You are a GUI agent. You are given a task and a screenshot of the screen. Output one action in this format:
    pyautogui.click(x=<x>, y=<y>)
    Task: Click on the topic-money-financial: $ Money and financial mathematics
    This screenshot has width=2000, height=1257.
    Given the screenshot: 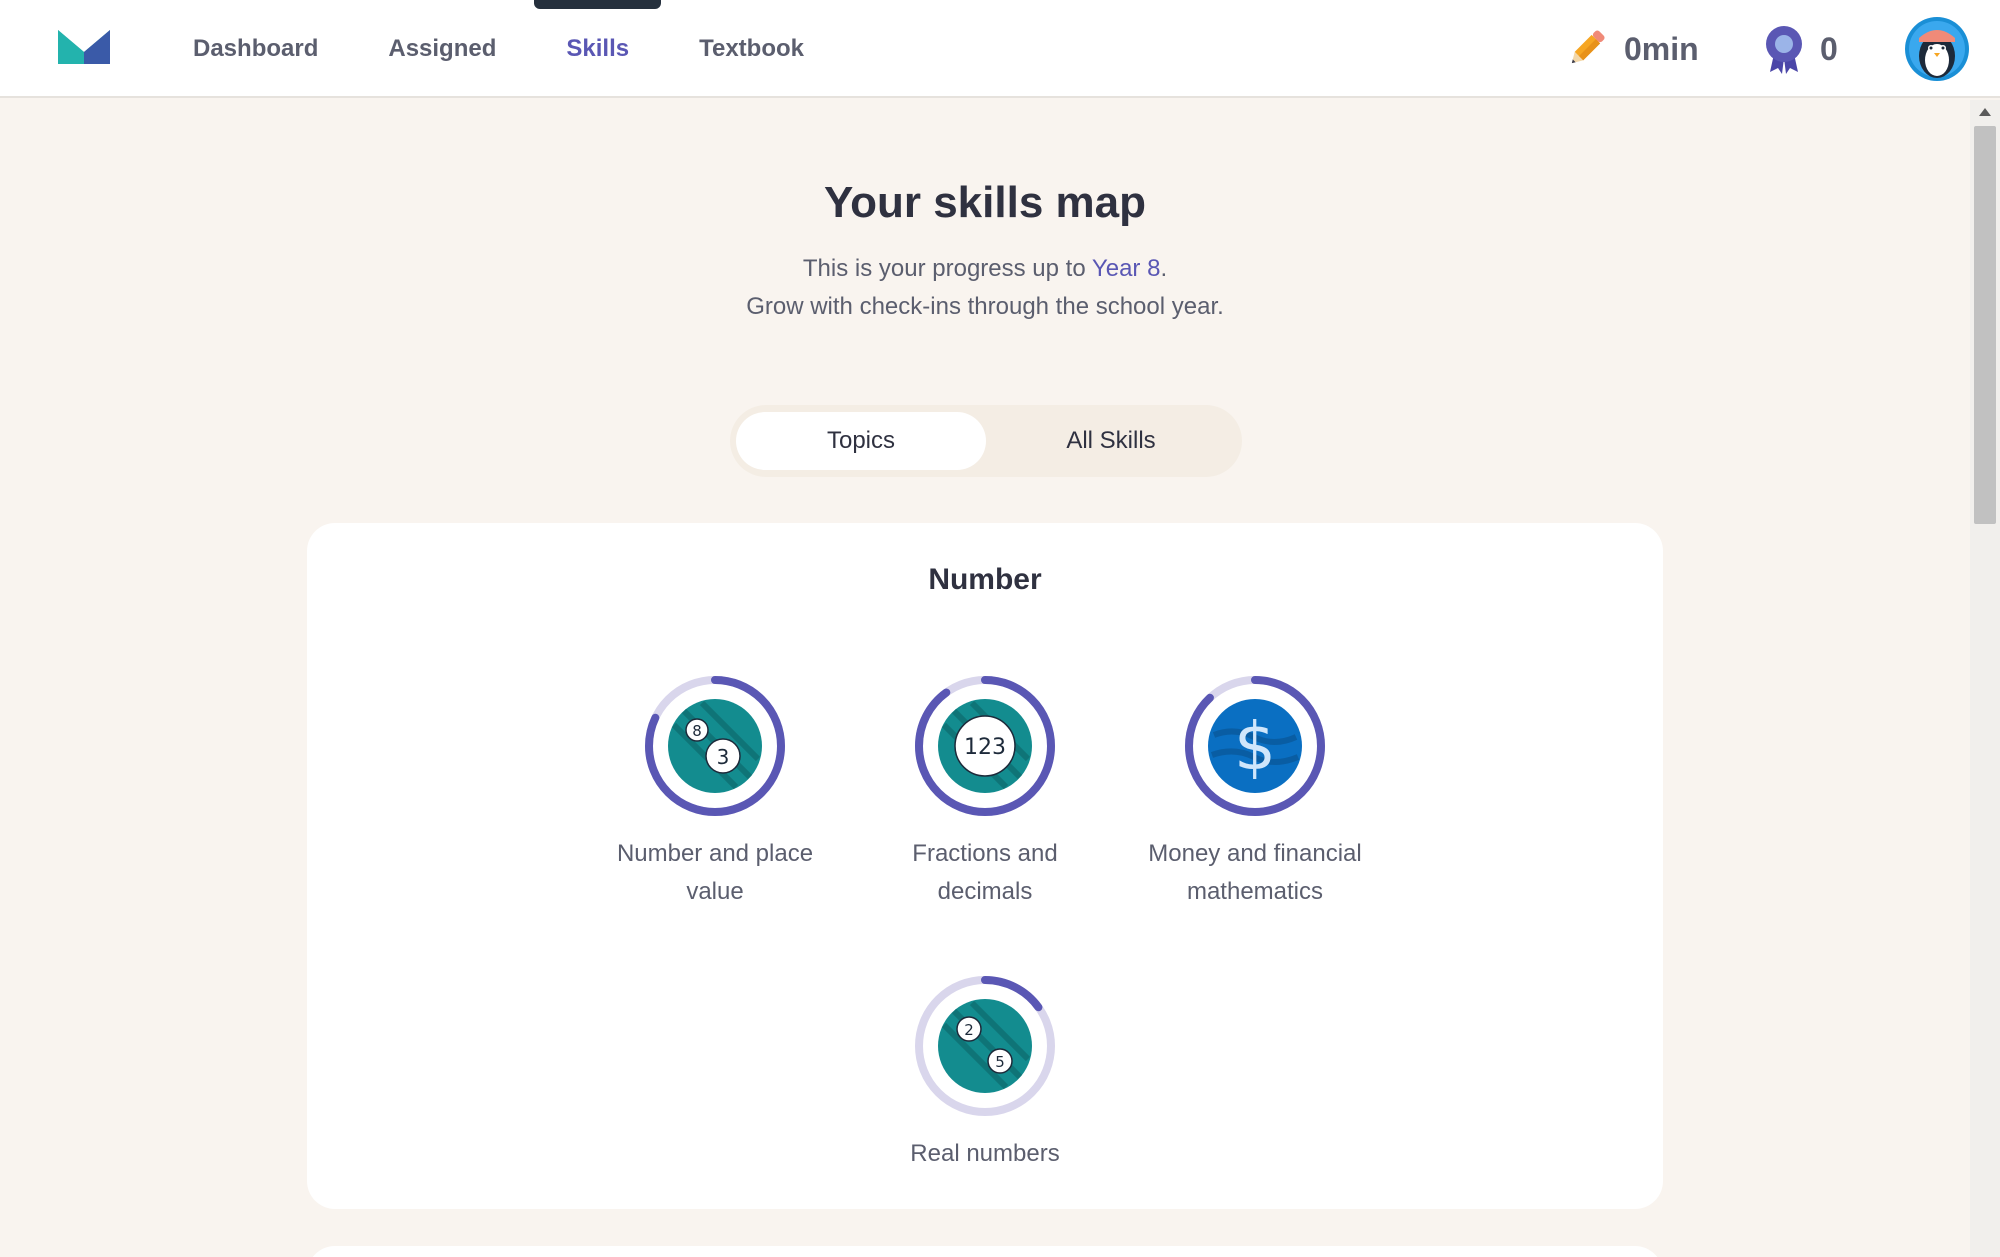 What is the action you would take?
    pyautogui.click(x=1255, y=793)
    